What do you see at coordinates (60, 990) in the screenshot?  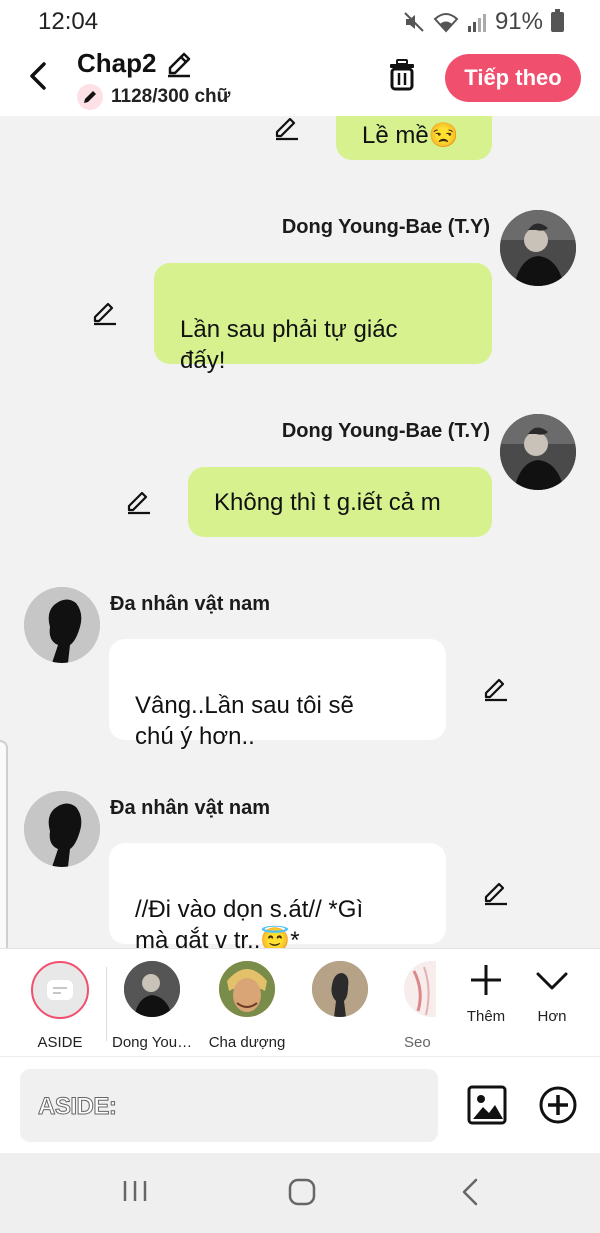 I see `aside-icon` at bounding box center [60, 990].